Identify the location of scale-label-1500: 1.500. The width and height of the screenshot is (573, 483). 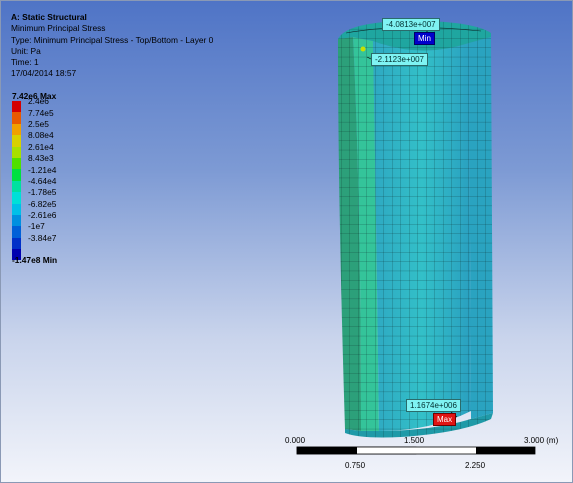
(414, 440).